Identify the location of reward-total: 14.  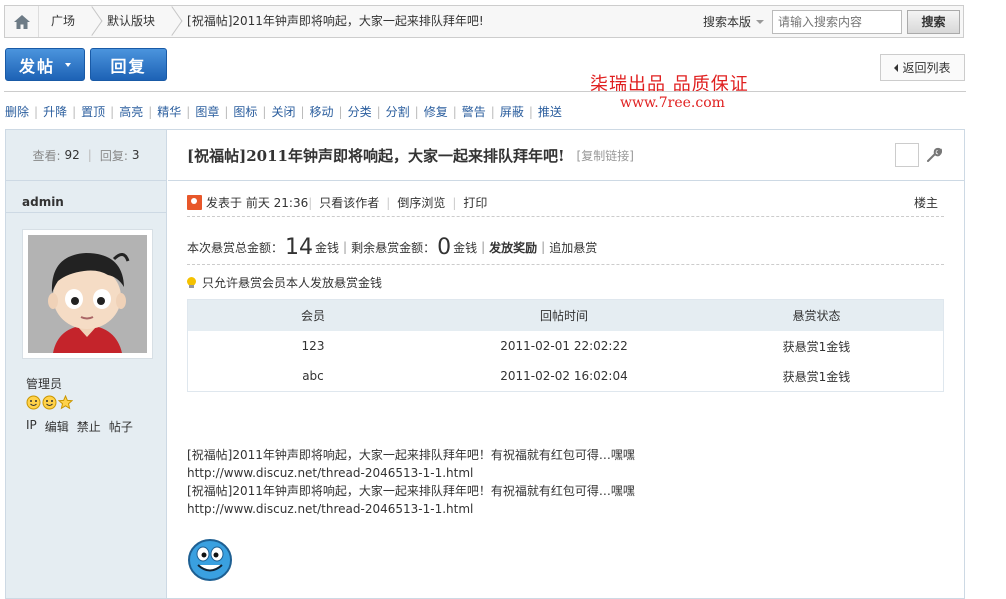
(299, 247).